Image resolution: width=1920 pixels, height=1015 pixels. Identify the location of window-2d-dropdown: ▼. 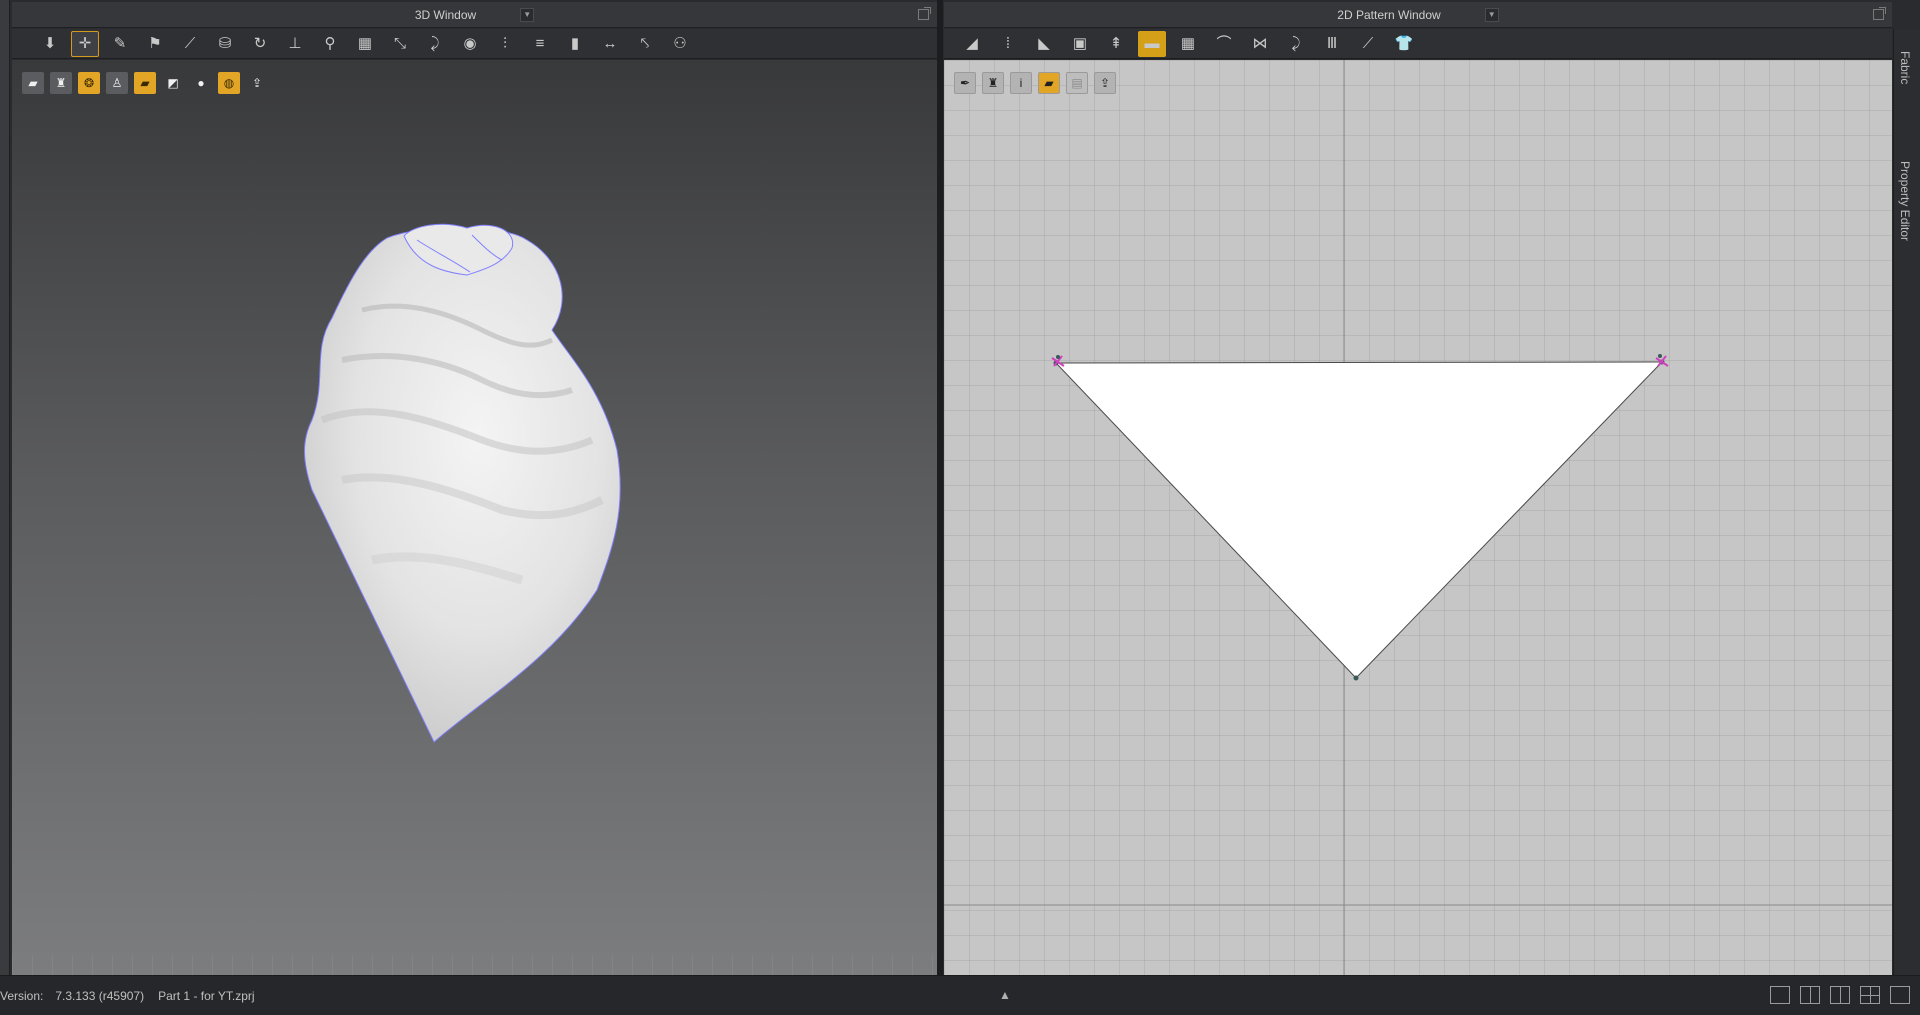
(1491, 14).